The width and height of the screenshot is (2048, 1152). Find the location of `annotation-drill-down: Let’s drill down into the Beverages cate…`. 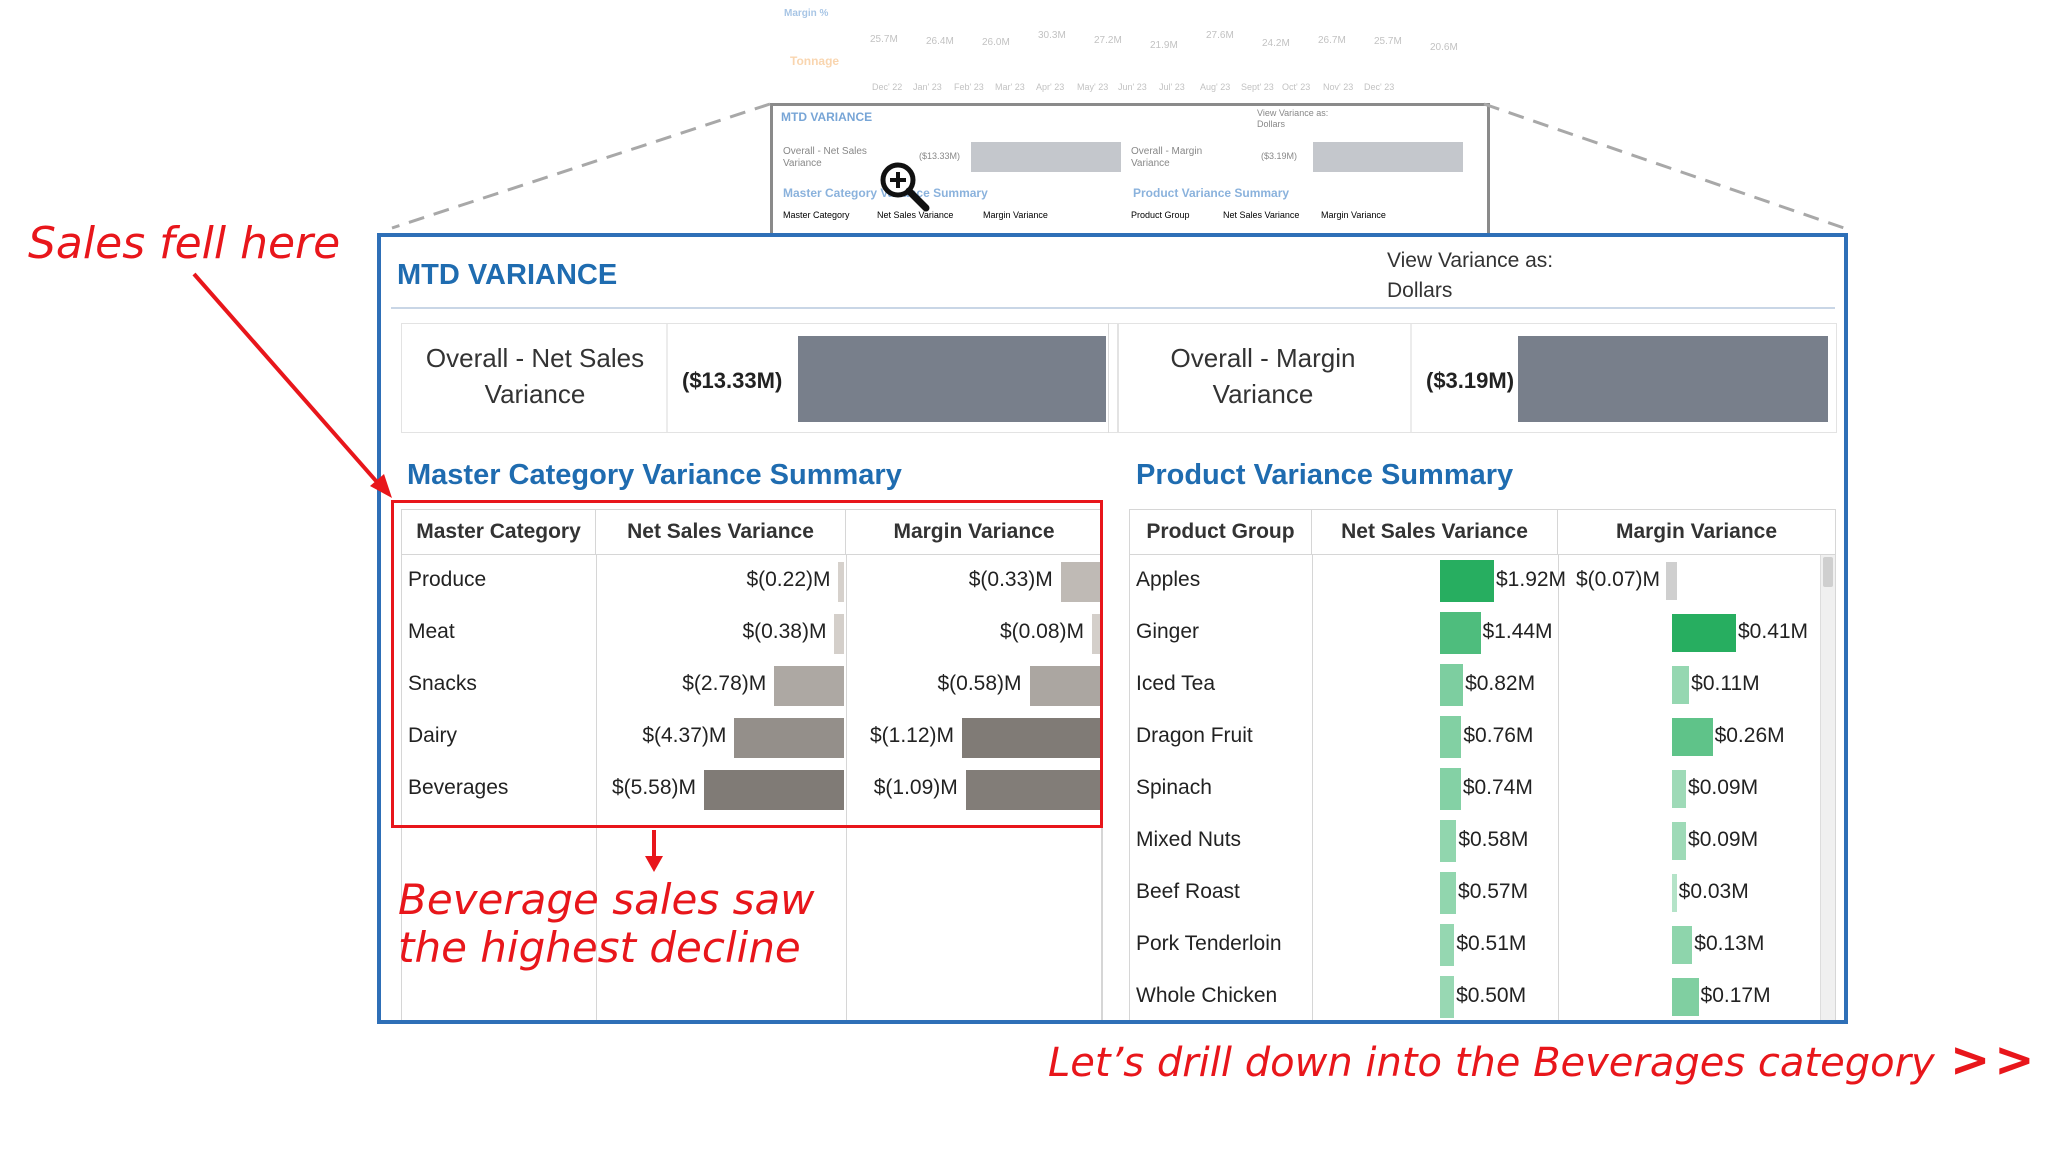

annotation-drill-down: Let’s drill down into the Beverages cate… is located at coordinates (1491, 1063).